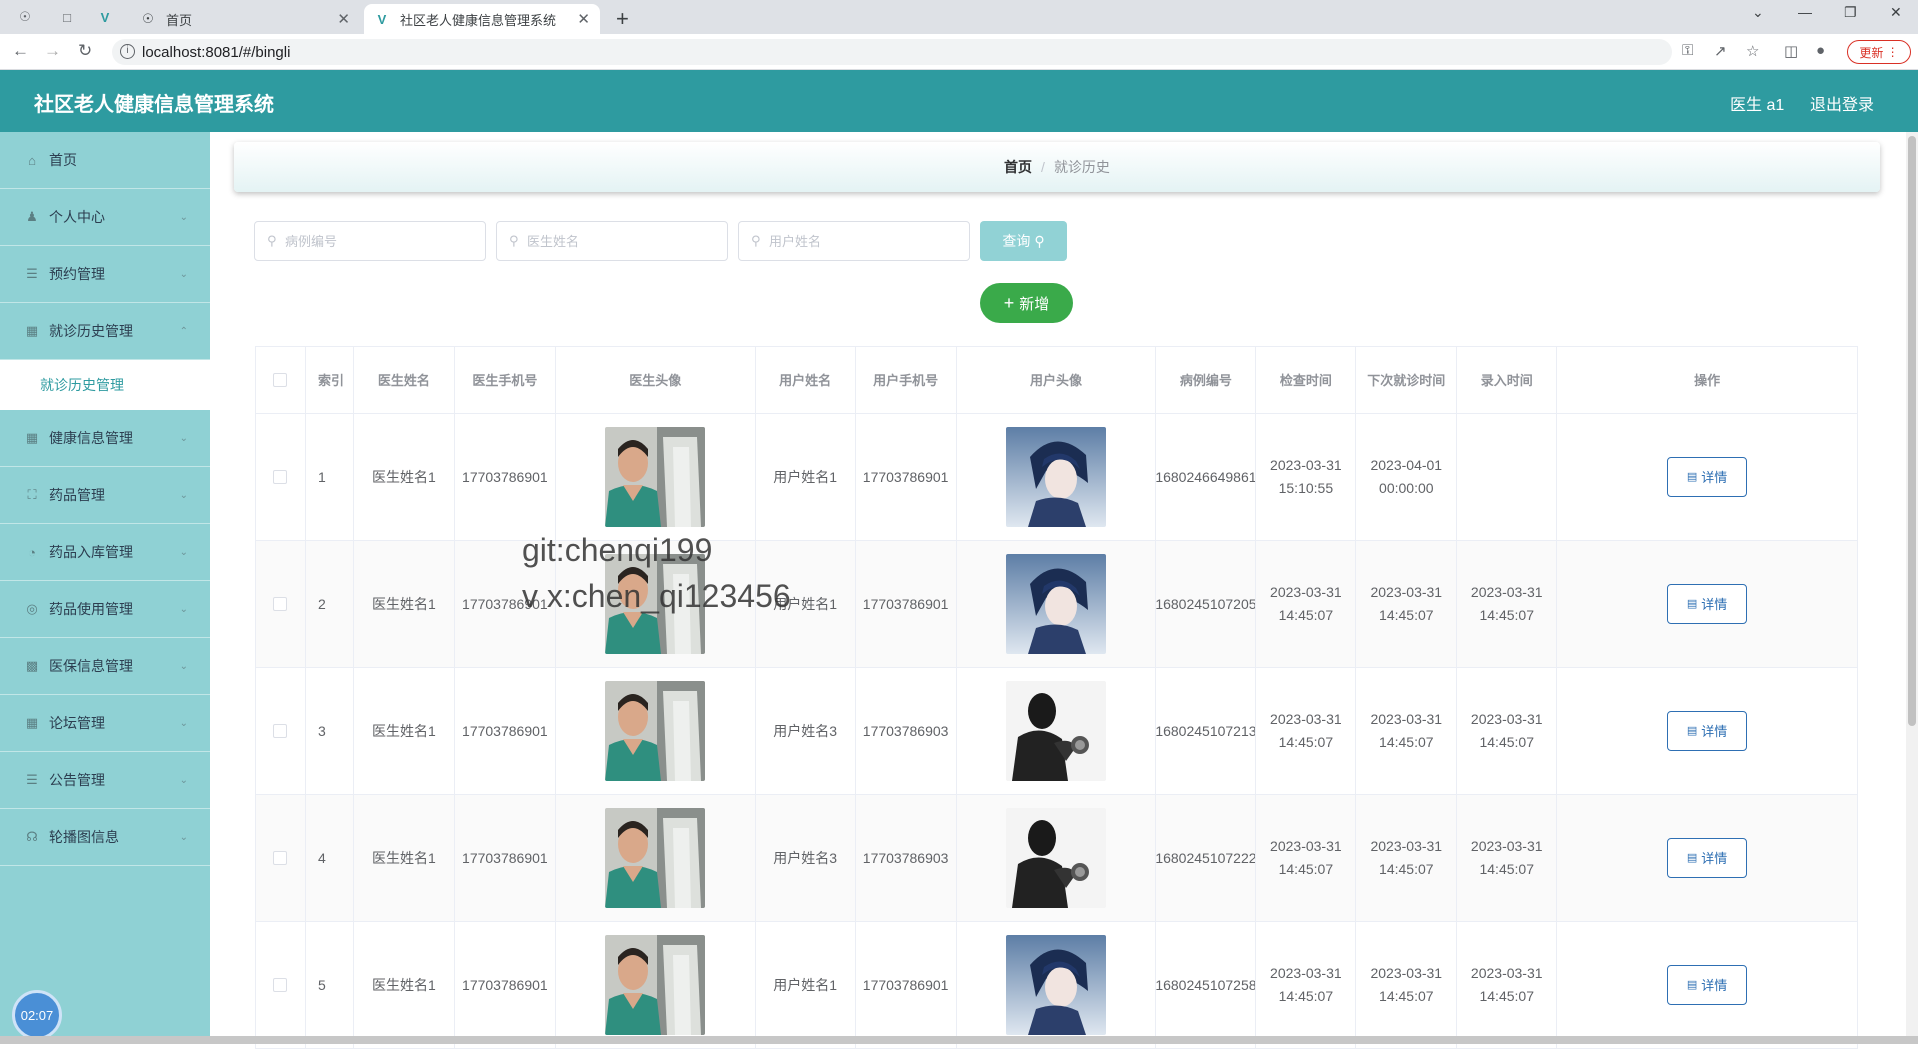 The width and height of the screenshot is (1918, 1049). What do you see at coordinates (179, 20) in the screenshot?
I see `tab-title: 首页` at bounding box center [179, 20].